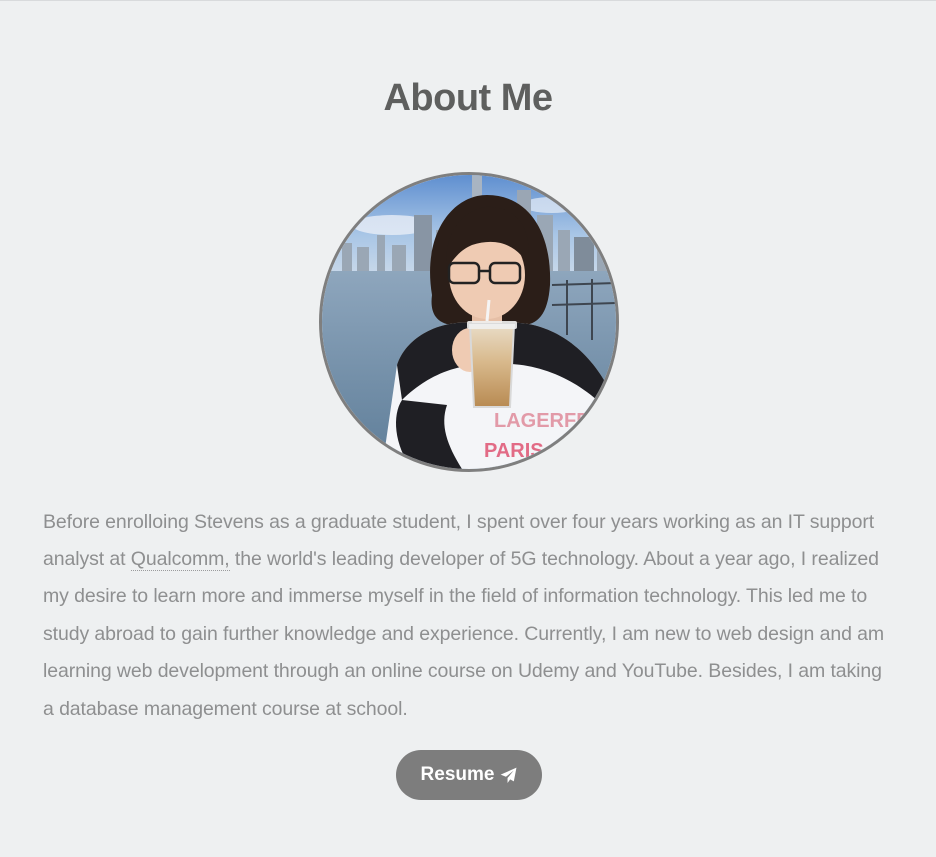  I want to click on shirt-text-line-1: LAGERFELD, so click(555, 421).